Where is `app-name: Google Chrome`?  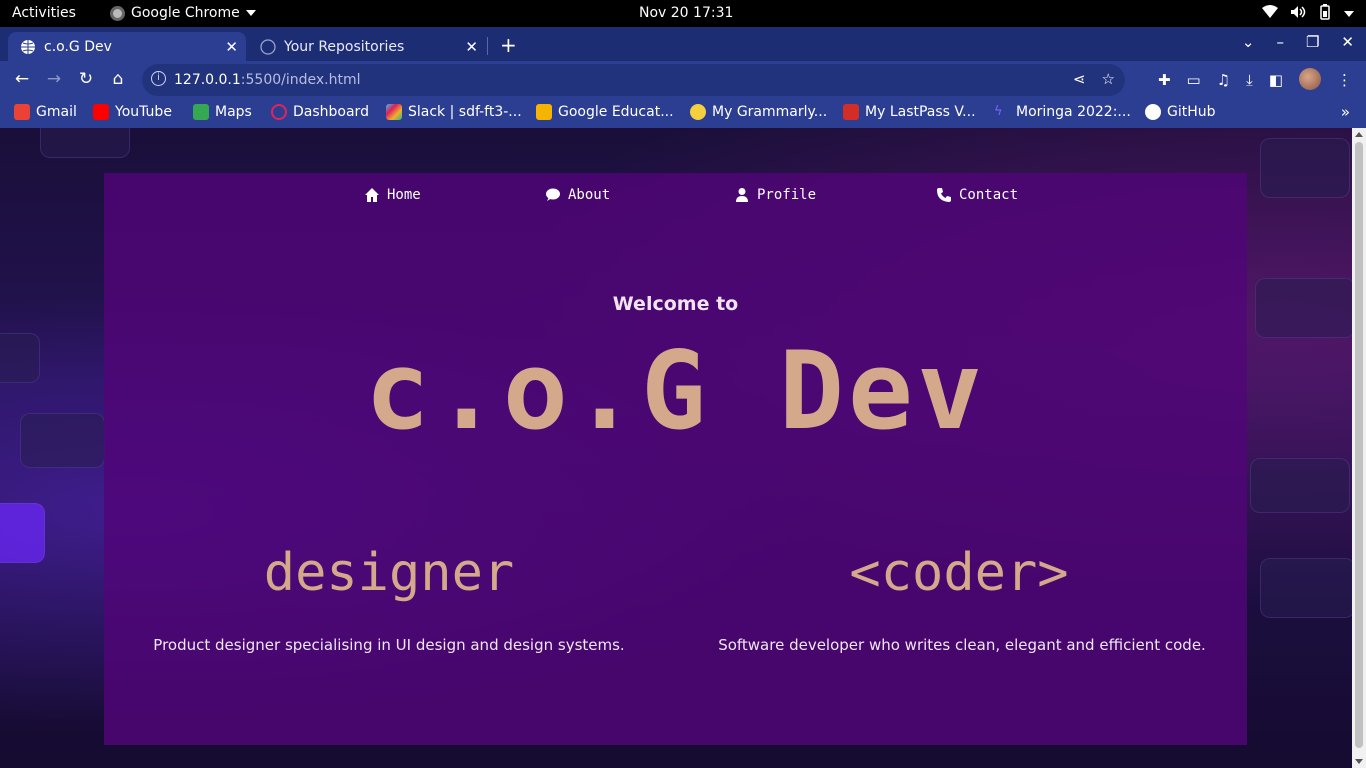
app-name: Google Chrome is located at coordinates (185, 13).